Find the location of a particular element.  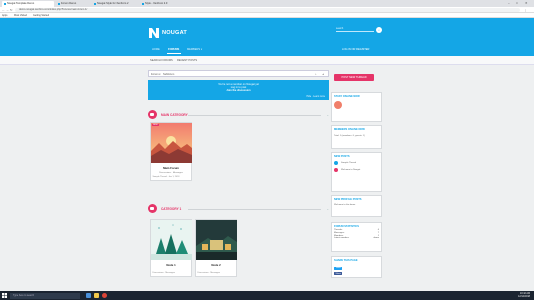

stat-label: Latest member: is located at coordinates (342, 238).